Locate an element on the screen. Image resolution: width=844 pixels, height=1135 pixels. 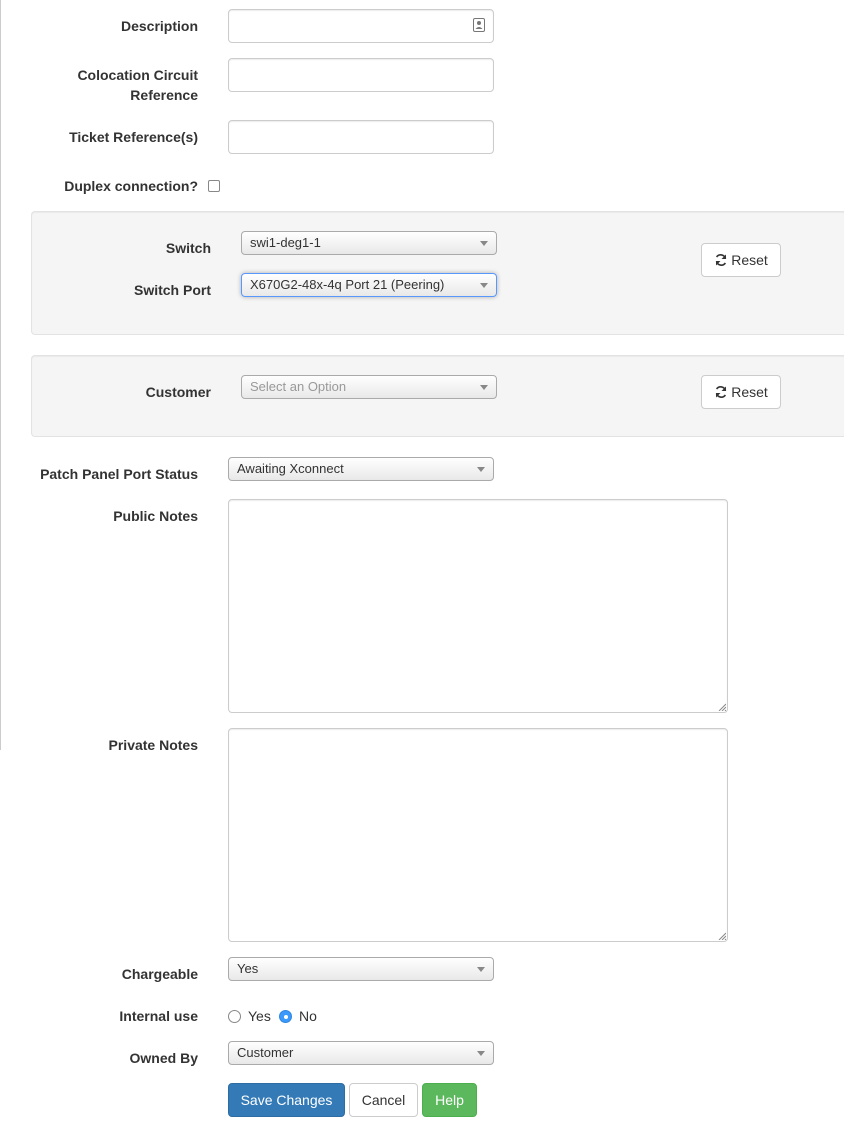
private-notes-textarea is located at coordinates (478, 835).